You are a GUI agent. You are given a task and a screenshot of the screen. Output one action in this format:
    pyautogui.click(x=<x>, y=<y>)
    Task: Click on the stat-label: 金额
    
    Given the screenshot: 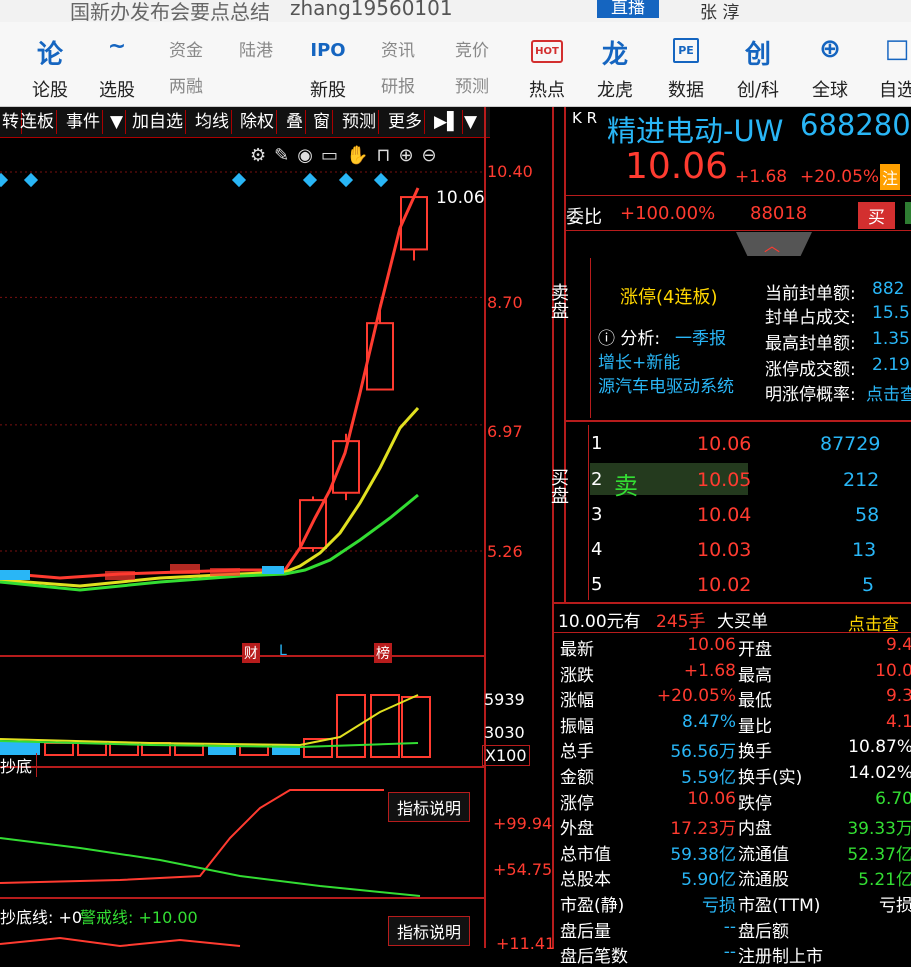 What is the action you would take?
    pyautogui.click(x=577, y=778)
    